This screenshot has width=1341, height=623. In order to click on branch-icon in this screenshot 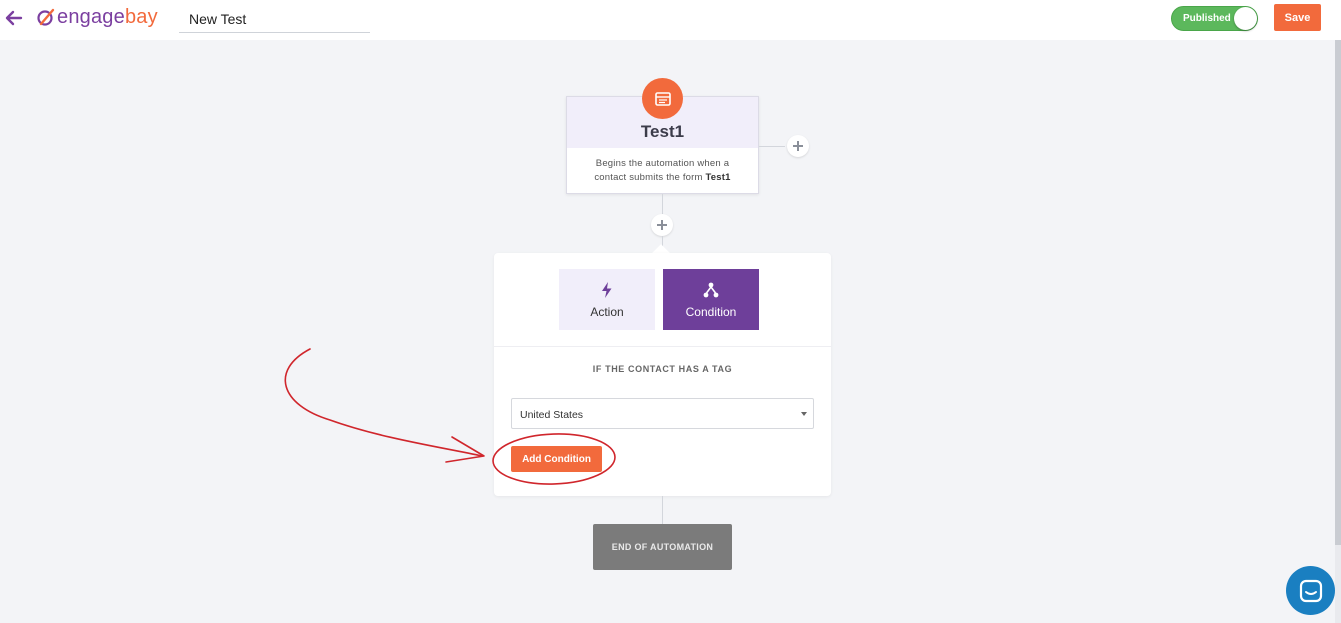, I will do `click(711, 289)`.